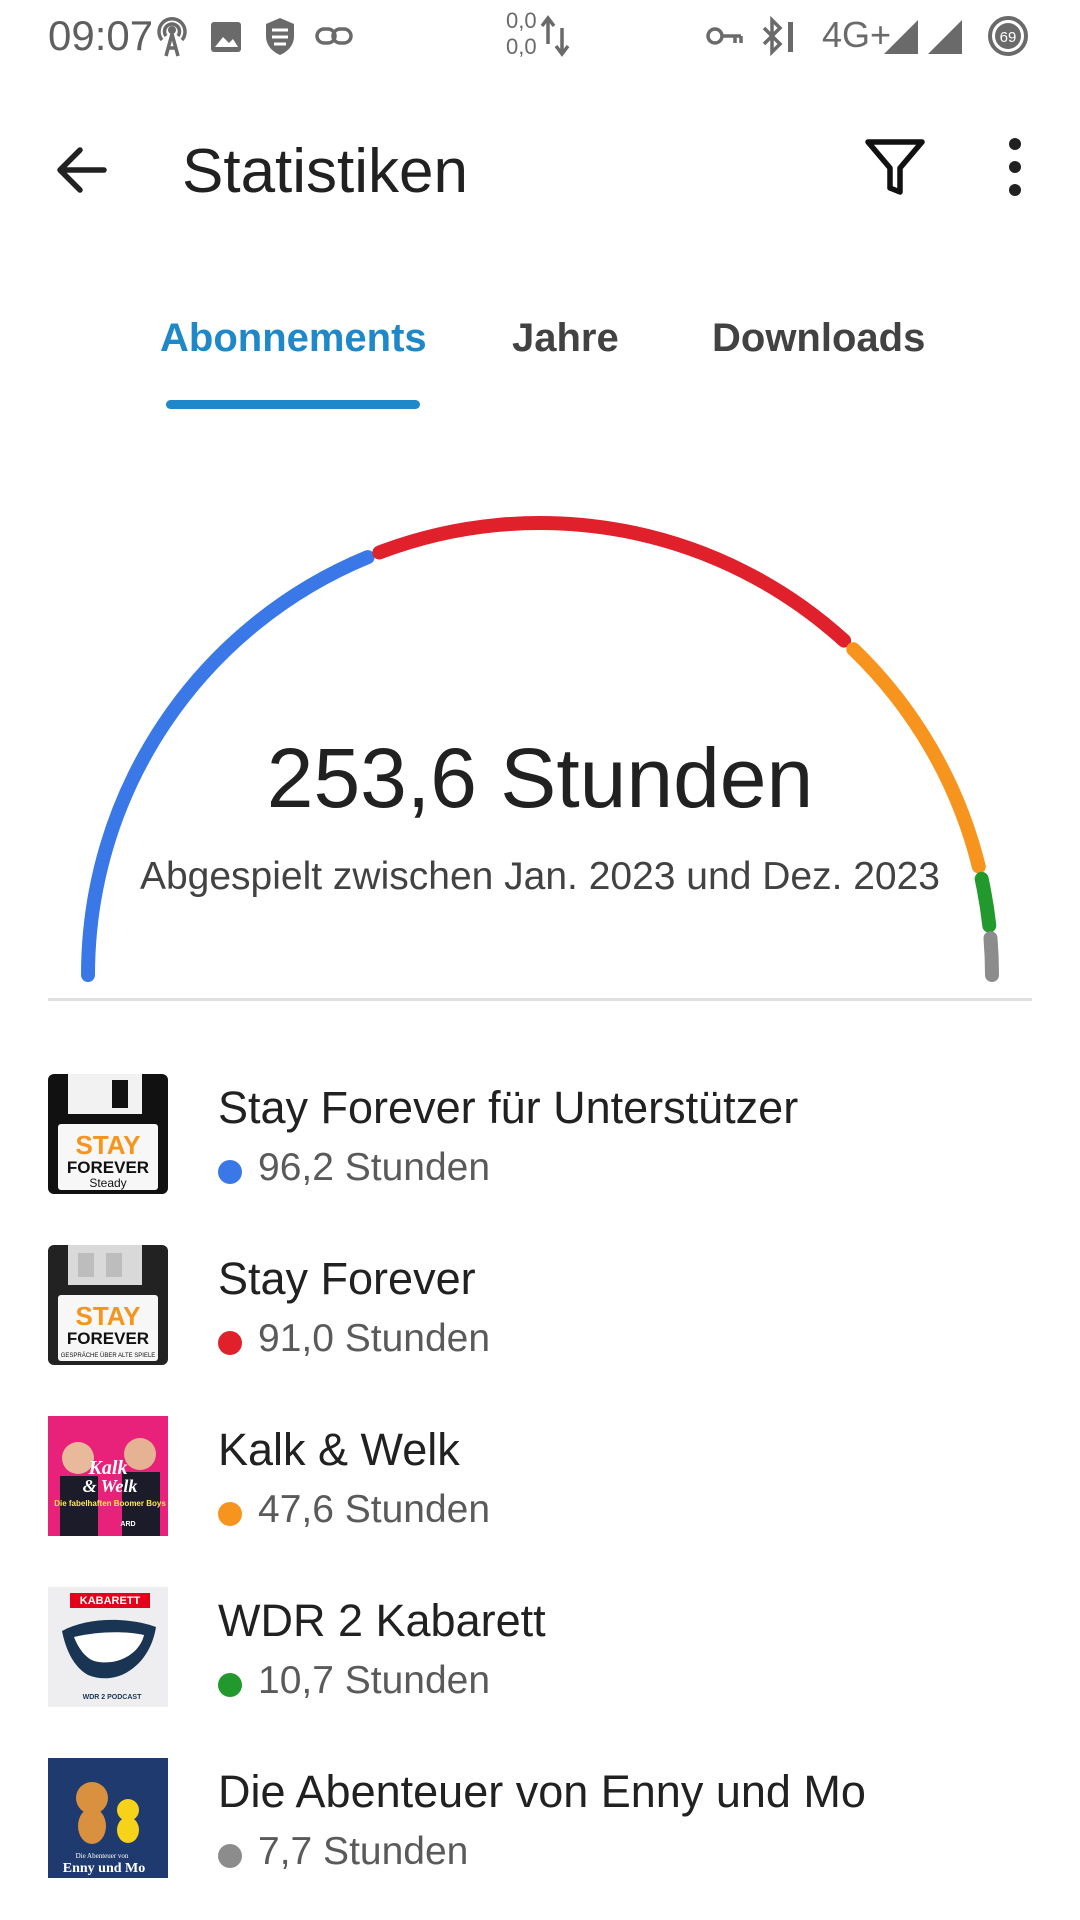 The height and width of the screenshot is (1920, 1080). I want to click on app-bar: Statistiken, so click(540, 171).